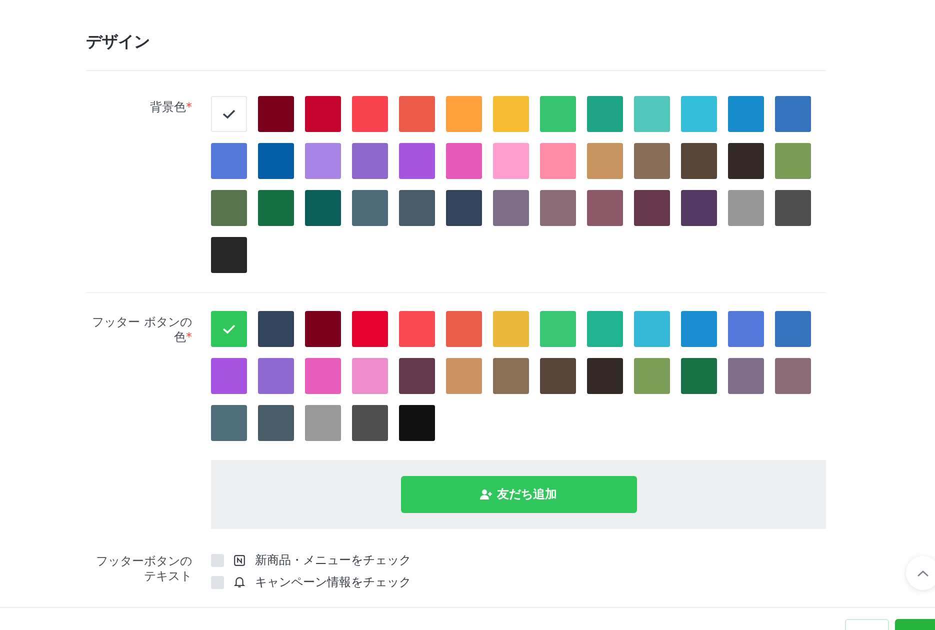  I want to click on secondary-button, so click(867, 624).